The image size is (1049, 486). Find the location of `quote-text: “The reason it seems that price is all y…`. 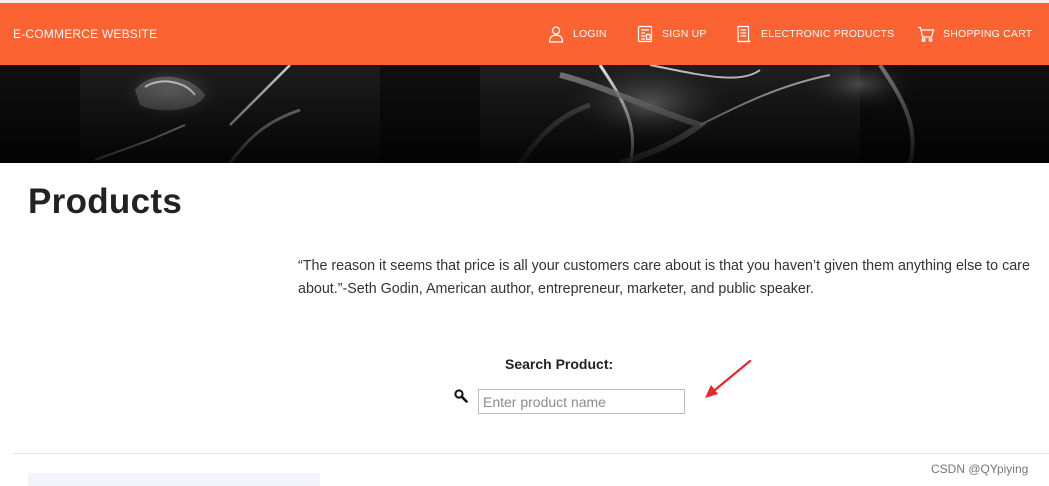

quote-text: “The reason it seems that price is all y… is located at coordinates (673, 278).